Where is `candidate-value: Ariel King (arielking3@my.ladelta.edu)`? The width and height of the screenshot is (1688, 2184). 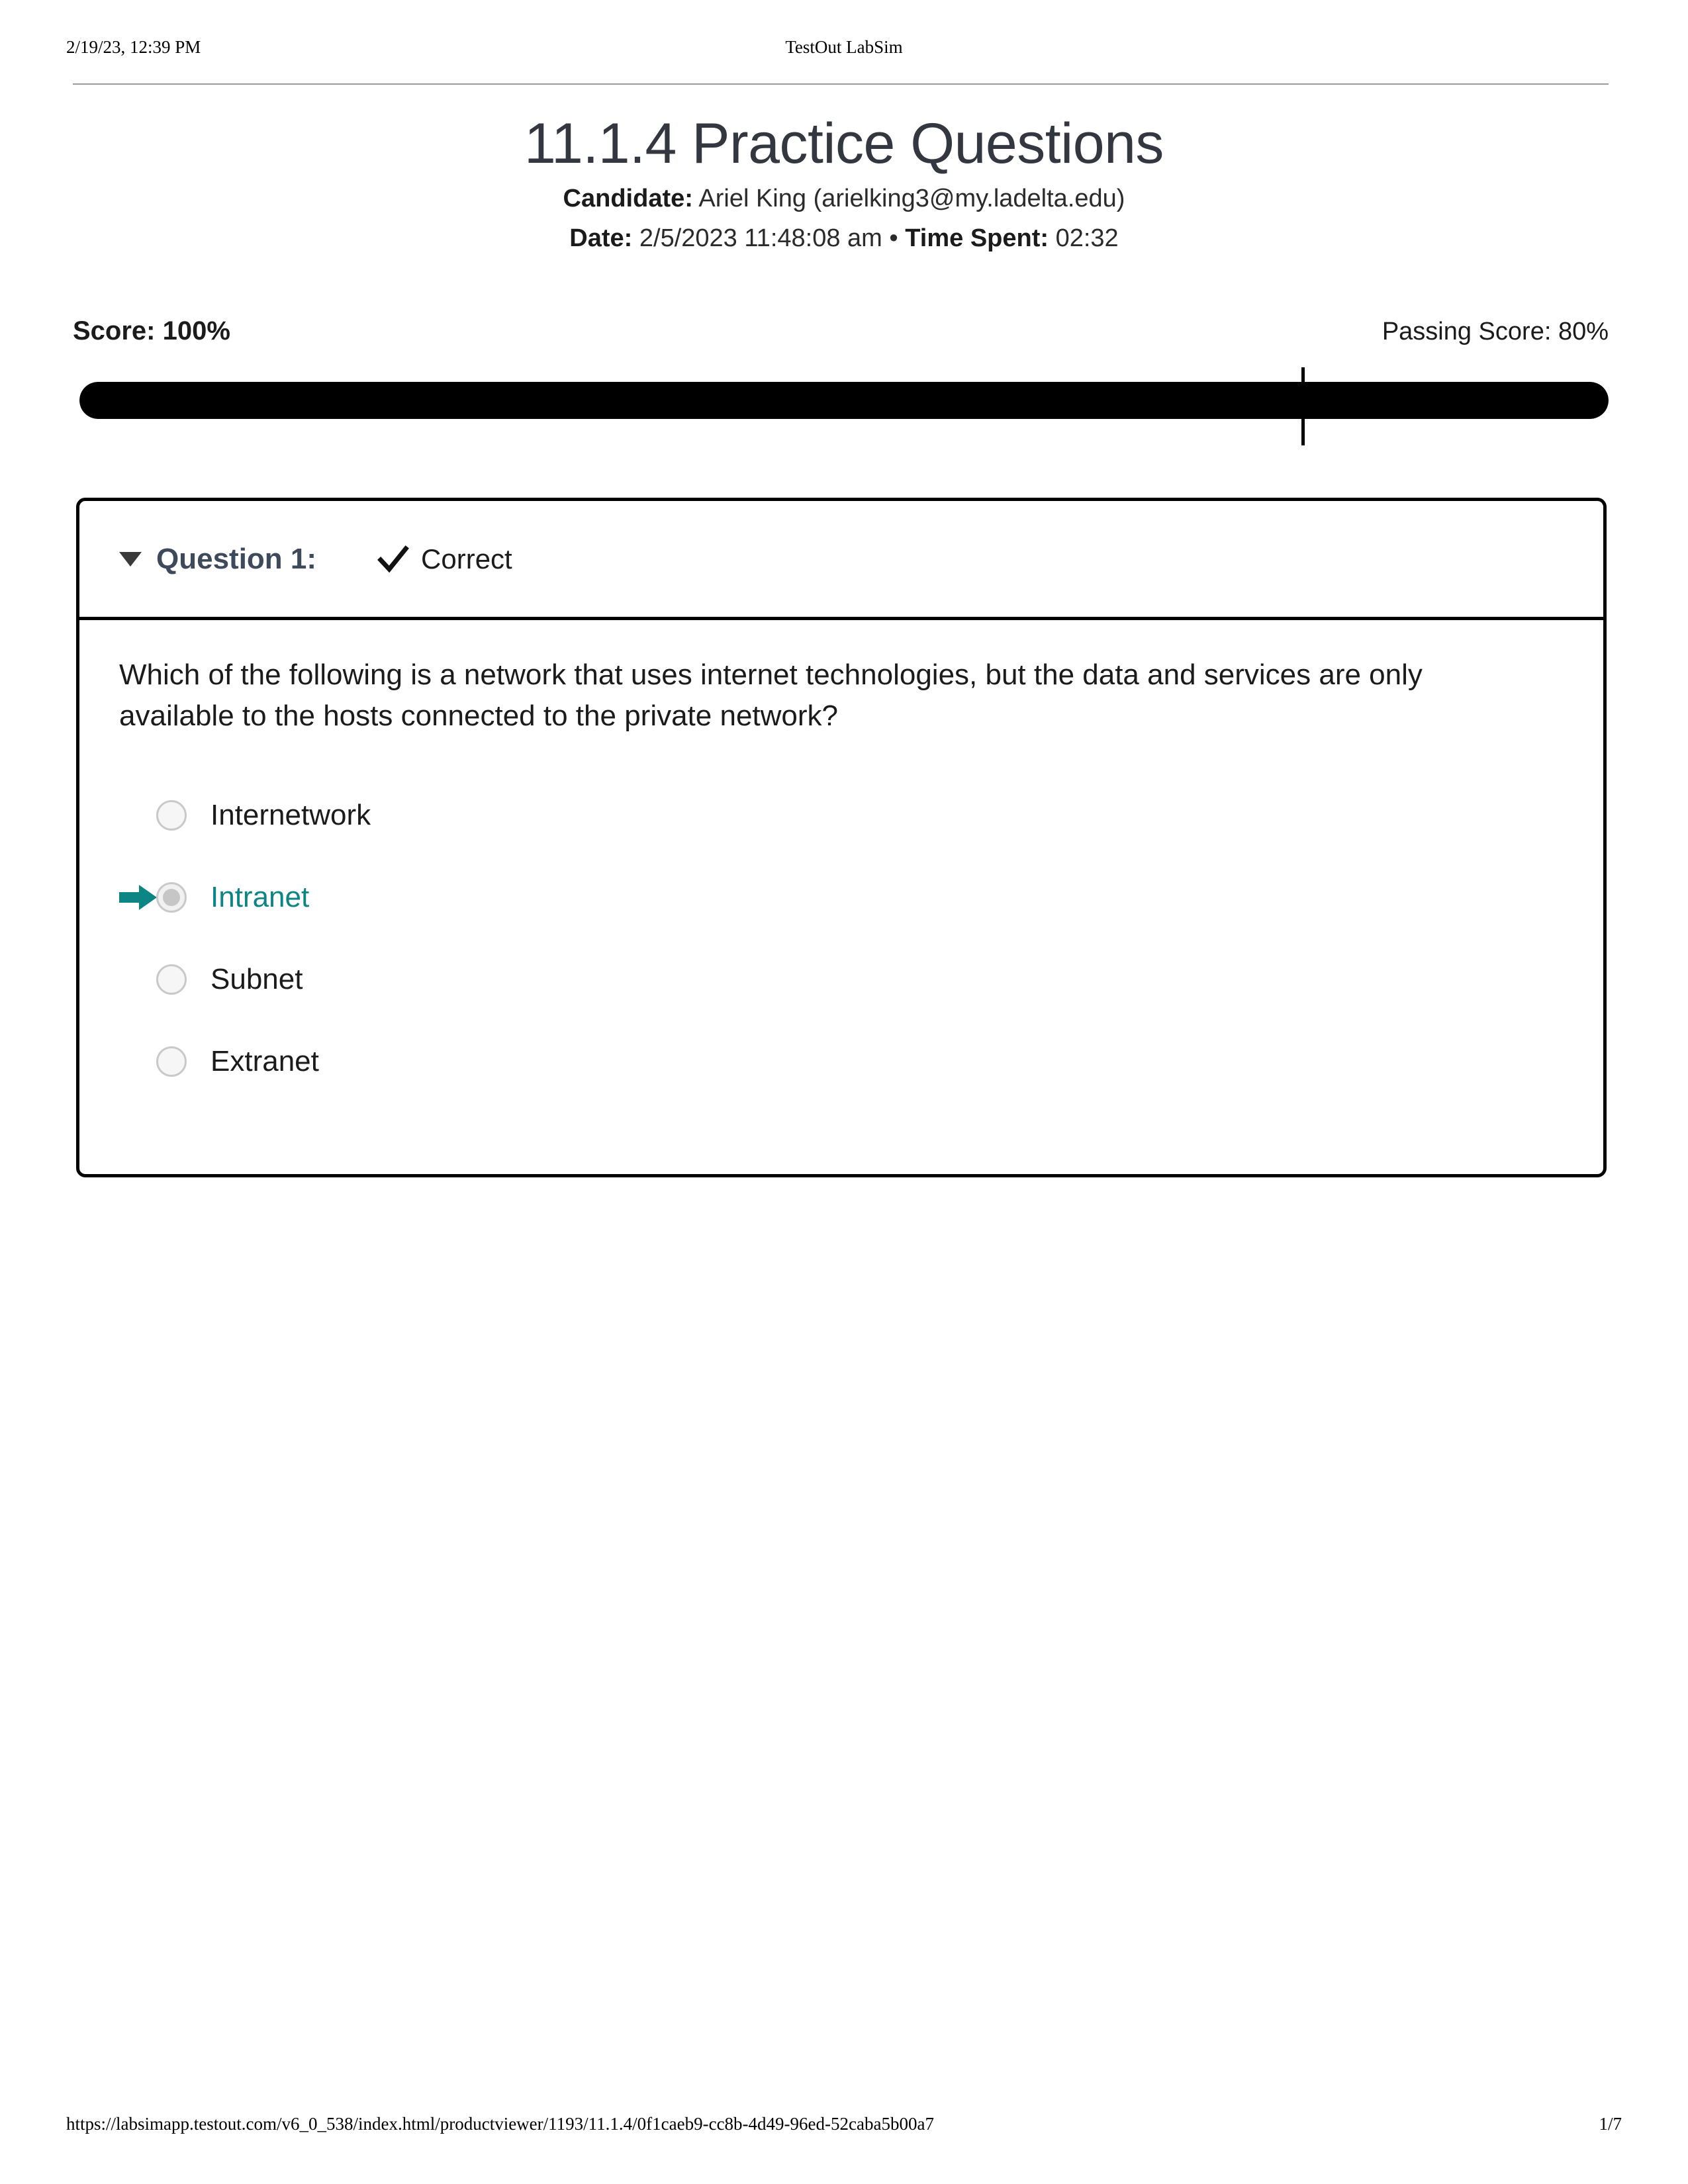 candidate-value: Ariel King (arielking3@my.ladelta.edu) is located at coordinates (911, 199).